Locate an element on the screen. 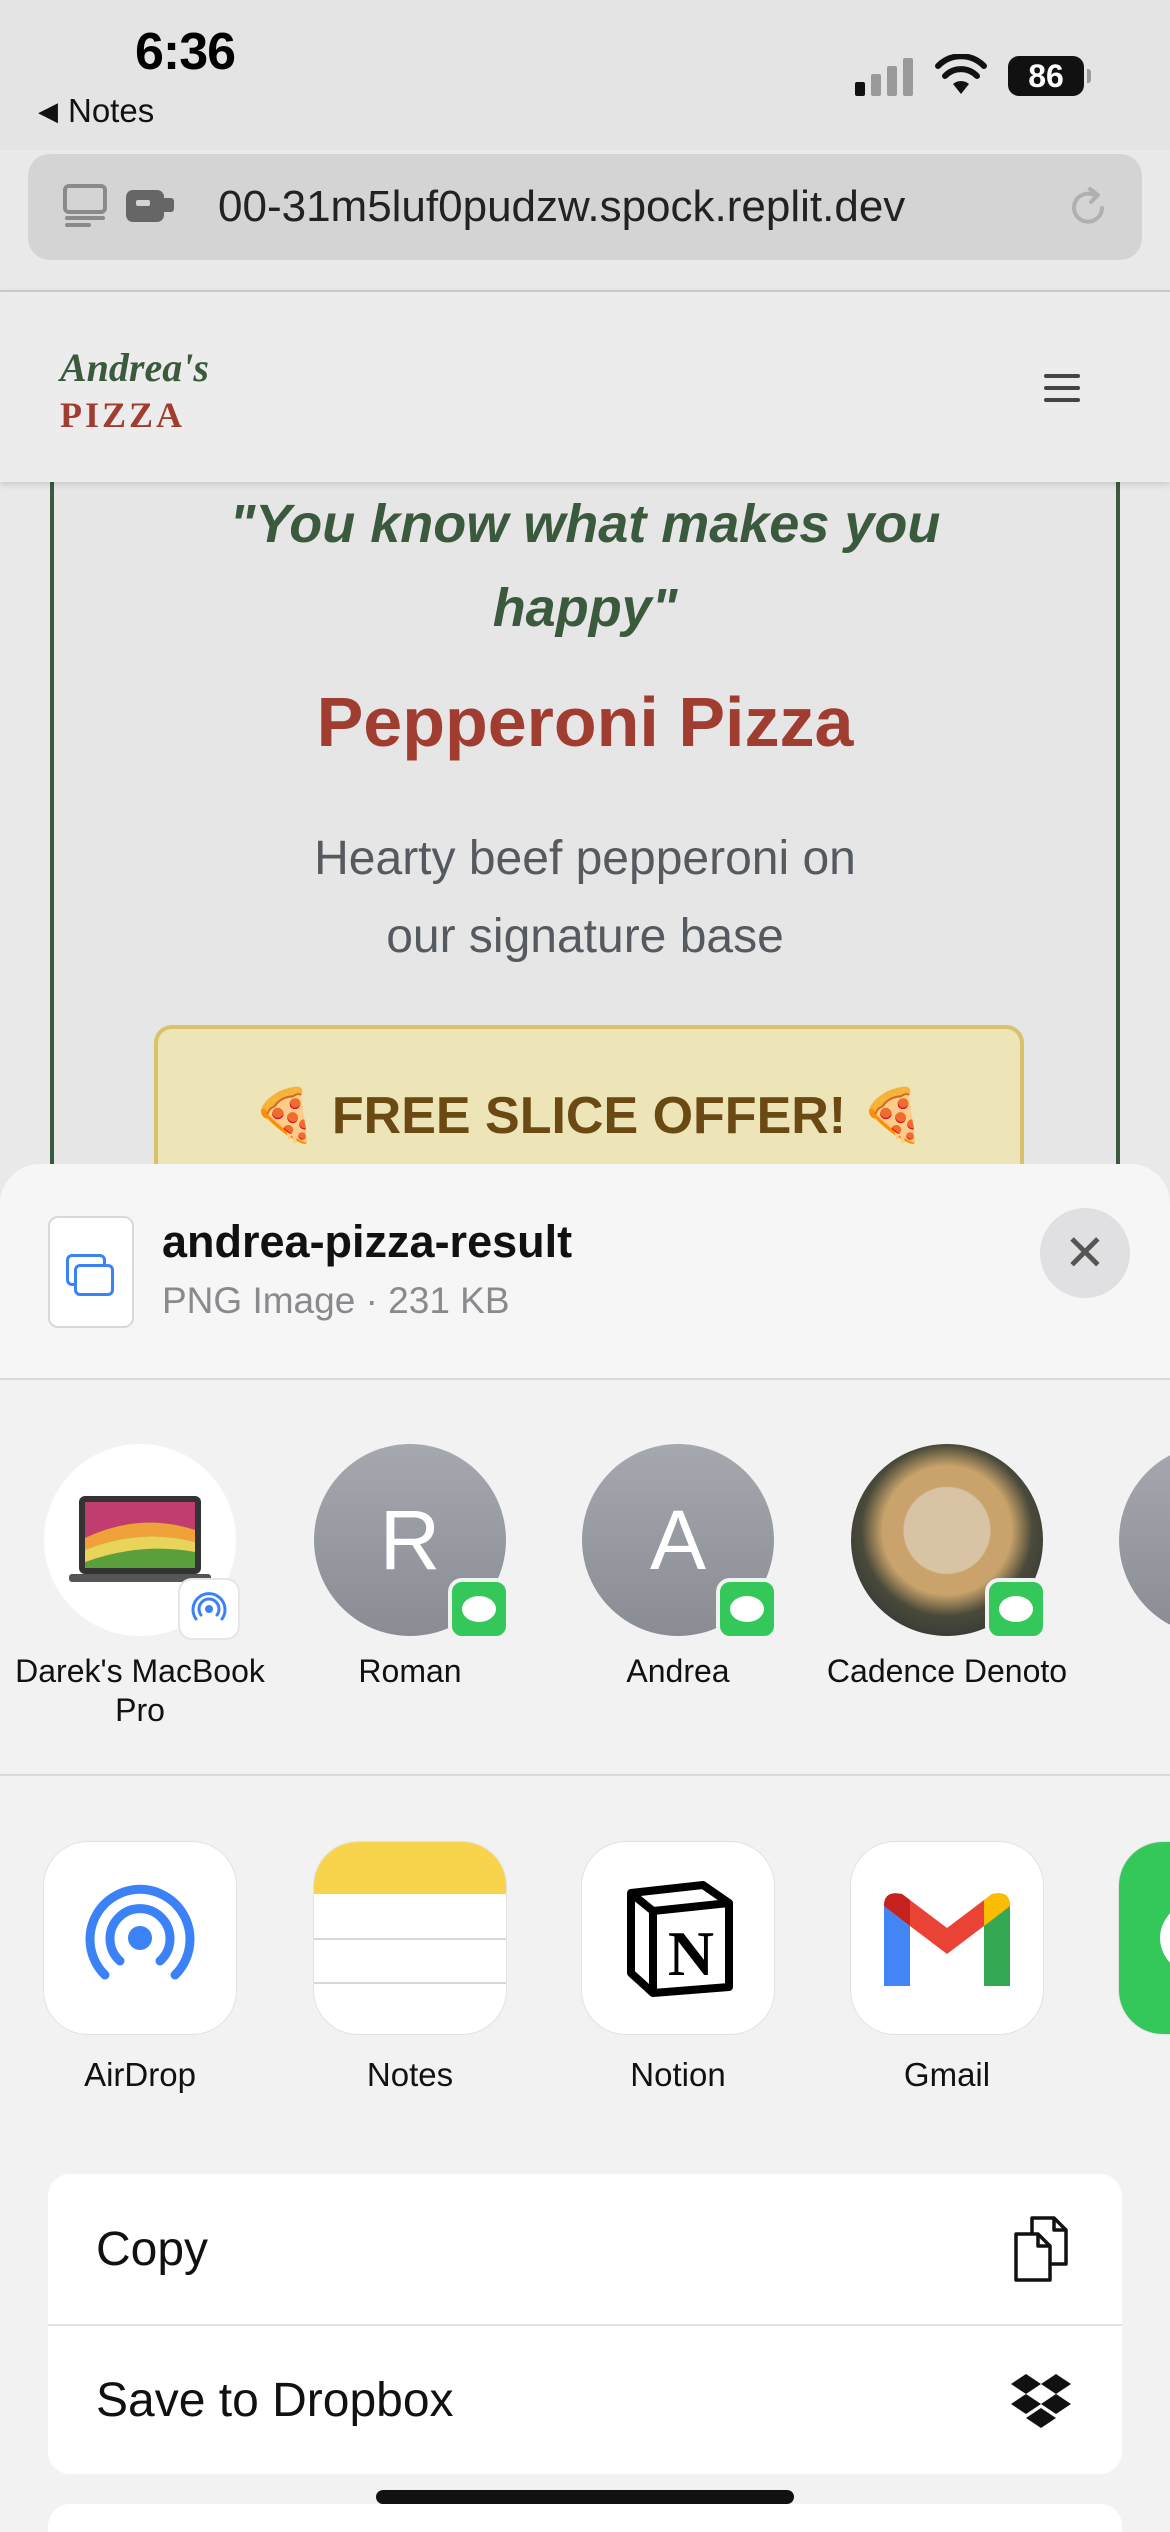 The width and height of the screenshot is (1170, 2532). back-arrow-icon: ◀ is located at coordinates (48, 110).